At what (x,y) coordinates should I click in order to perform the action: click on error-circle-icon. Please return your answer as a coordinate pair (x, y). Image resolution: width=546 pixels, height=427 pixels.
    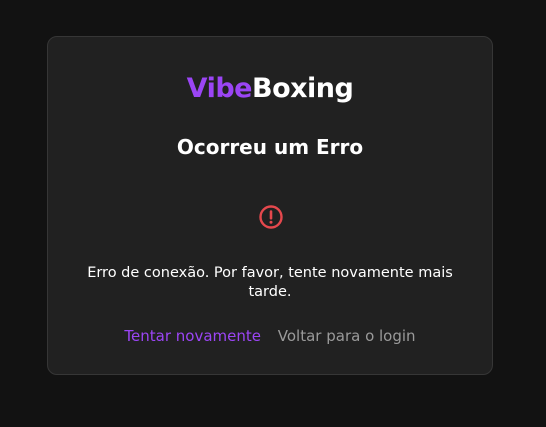
    Looking at the image, I should click on (271, 217).